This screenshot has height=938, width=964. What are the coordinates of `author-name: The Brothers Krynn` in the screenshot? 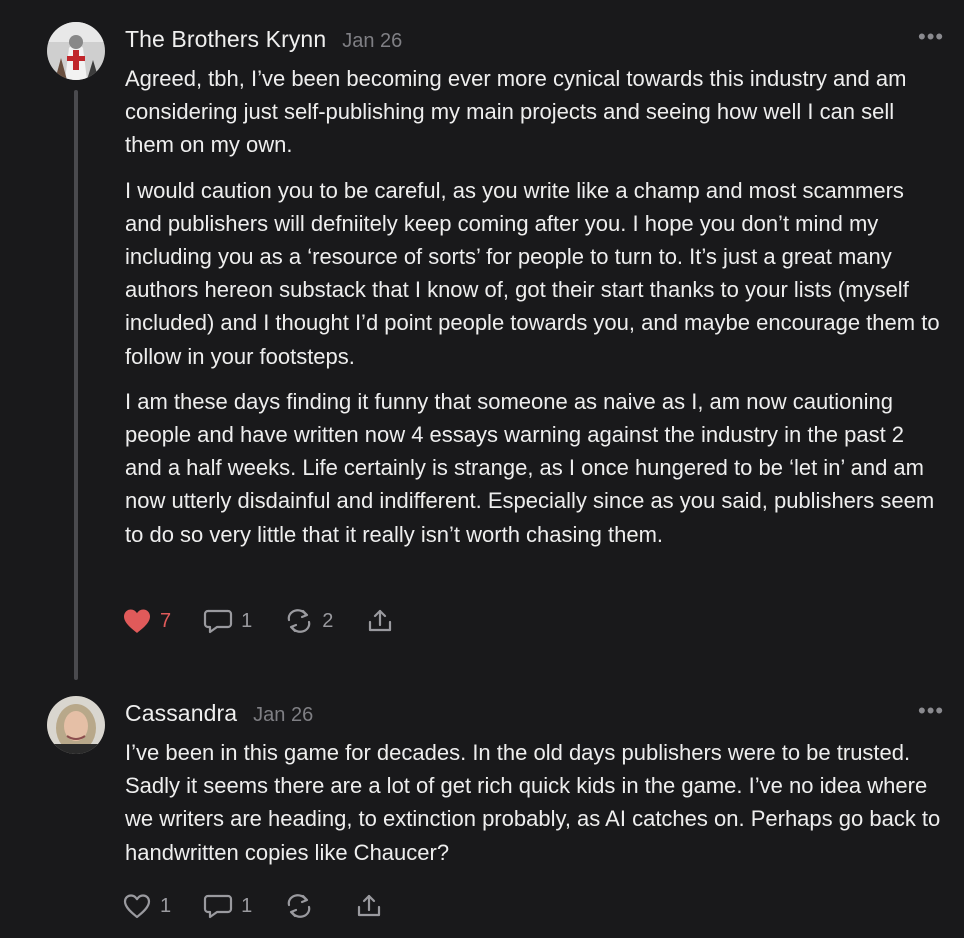 It's located at (225, 39).